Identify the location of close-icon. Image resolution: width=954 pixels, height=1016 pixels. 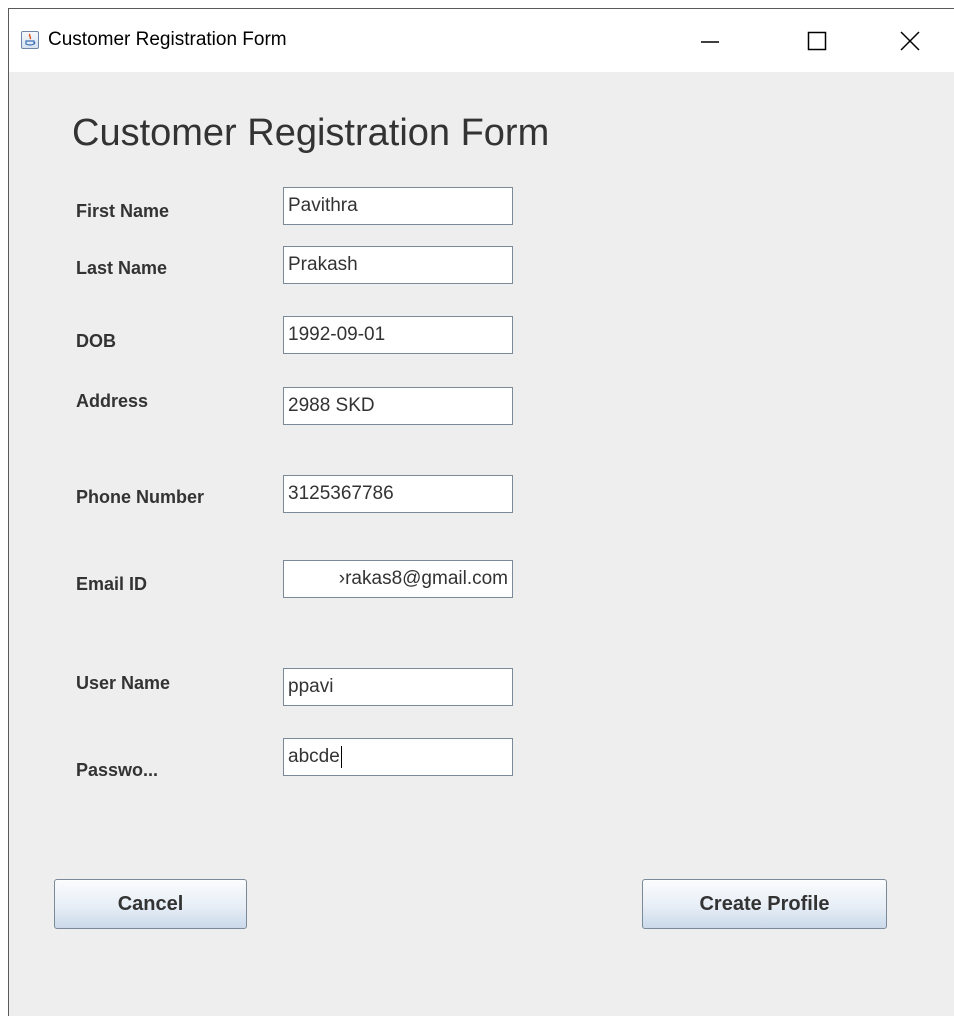
(910, 40).